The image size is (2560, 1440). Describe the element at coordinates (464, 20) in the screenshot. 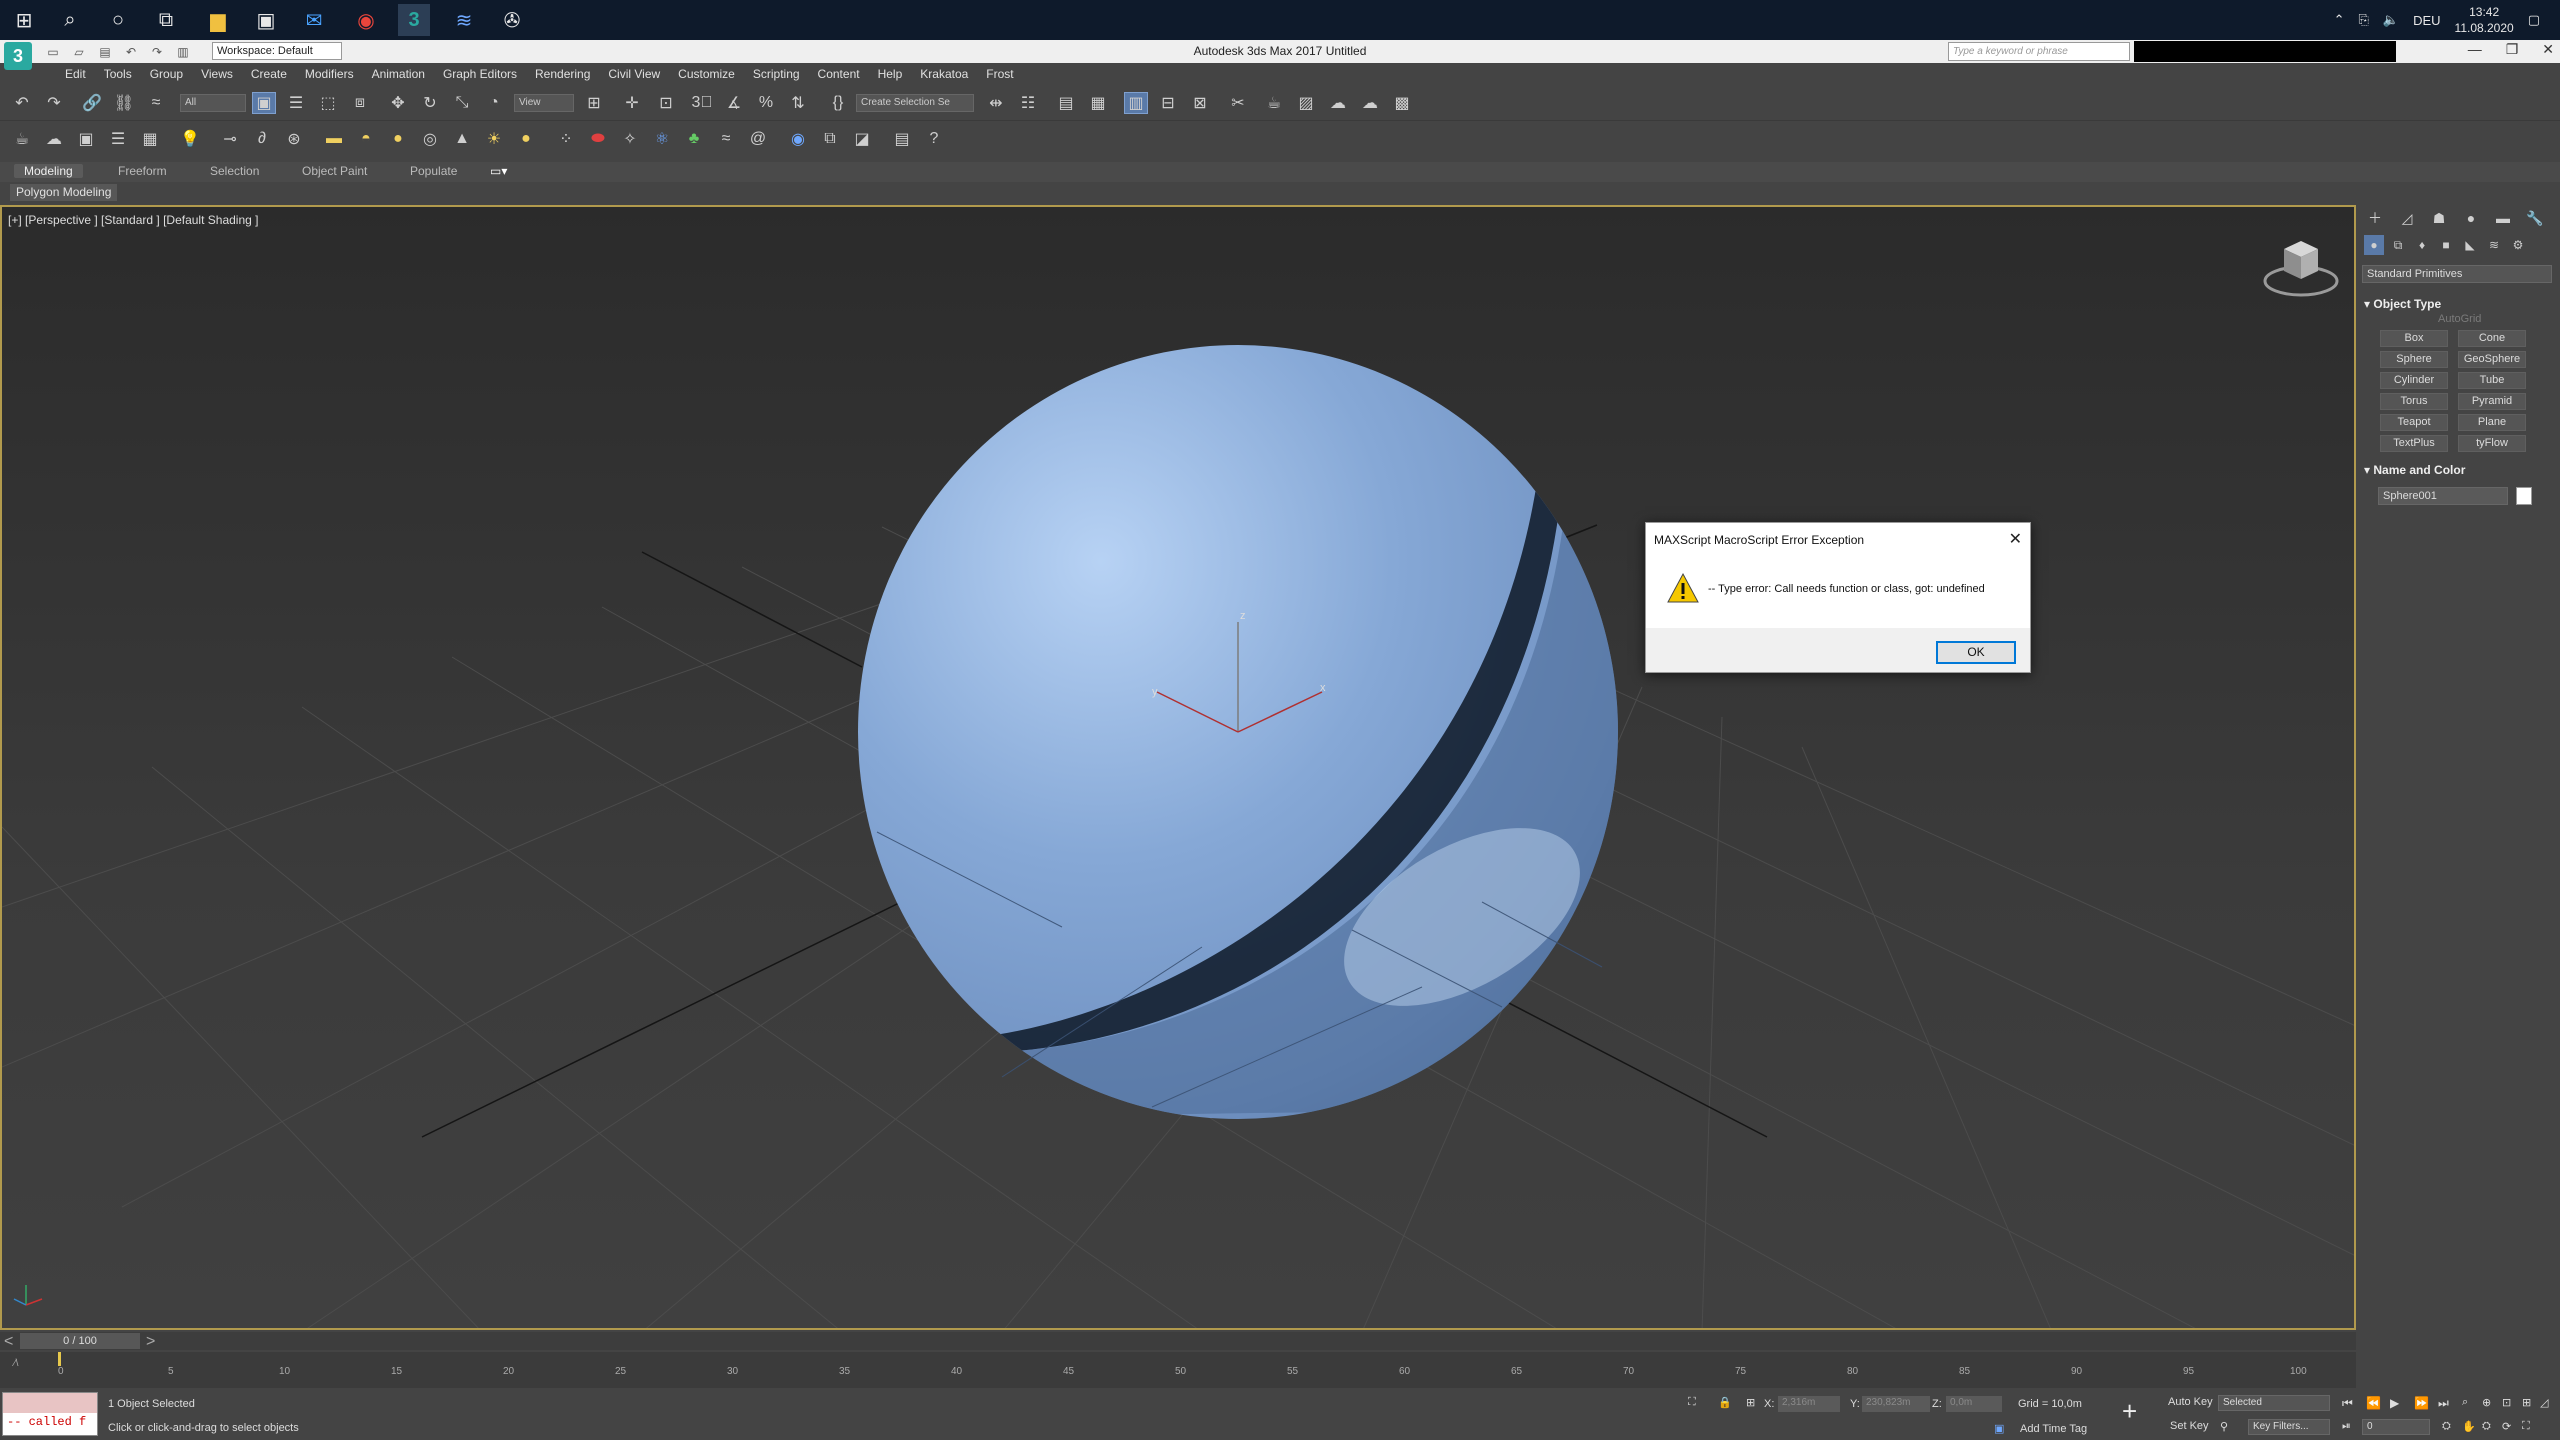

I see `app-wave-icon: ≋` at that location.